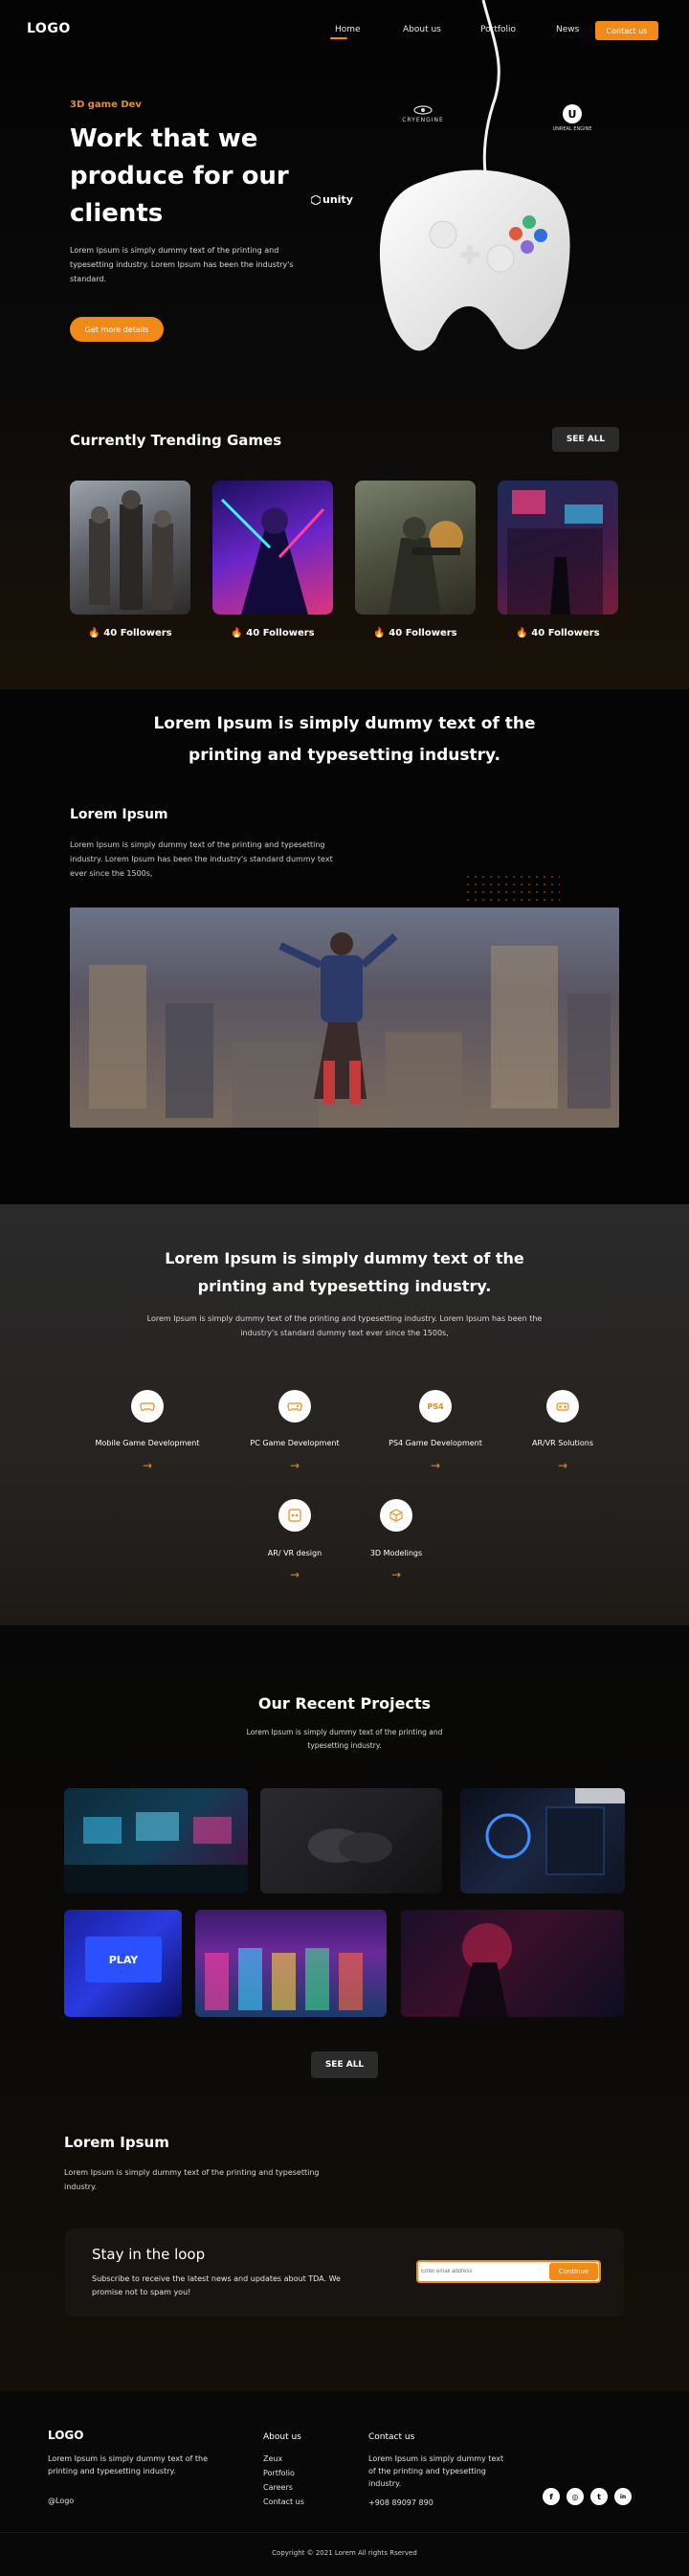 Image resolution: width=689 pixels, height=2576 pixels. What do you see at coordinates (573, 2271) in the screenshot?
I see `continue-button: Continue` at bounding box center [573, 2271].